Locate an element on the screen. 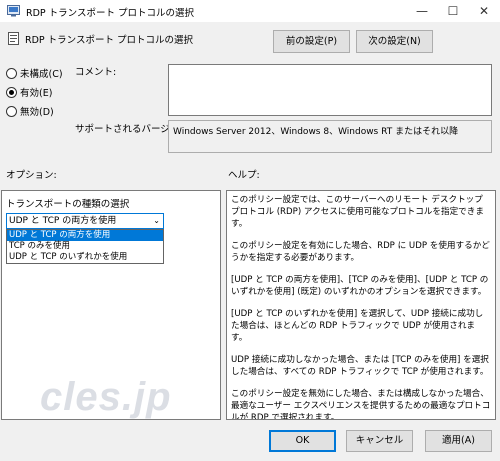 The height and width of the screenshot is (461, 500). radio-unconfigured-label: 未構成(C) is located at coordinates (41, 74).